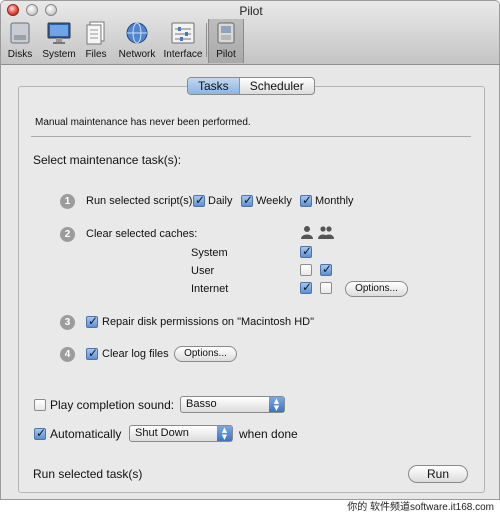 Image resolution: width=500 pixels, height=515 pixels. What do you see at coordinates (59, 54) in the screenshot?
I see `toolbar-label: System` at bounding box center [59, 54].